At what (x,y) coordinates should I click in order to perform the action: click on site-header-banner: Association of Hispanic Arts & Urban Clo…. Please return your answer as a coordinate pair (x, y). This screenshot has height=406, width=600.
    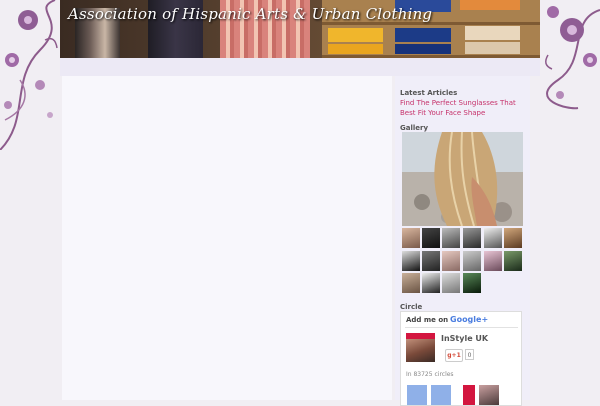
    Looking at the image, I should click on (300, 29).